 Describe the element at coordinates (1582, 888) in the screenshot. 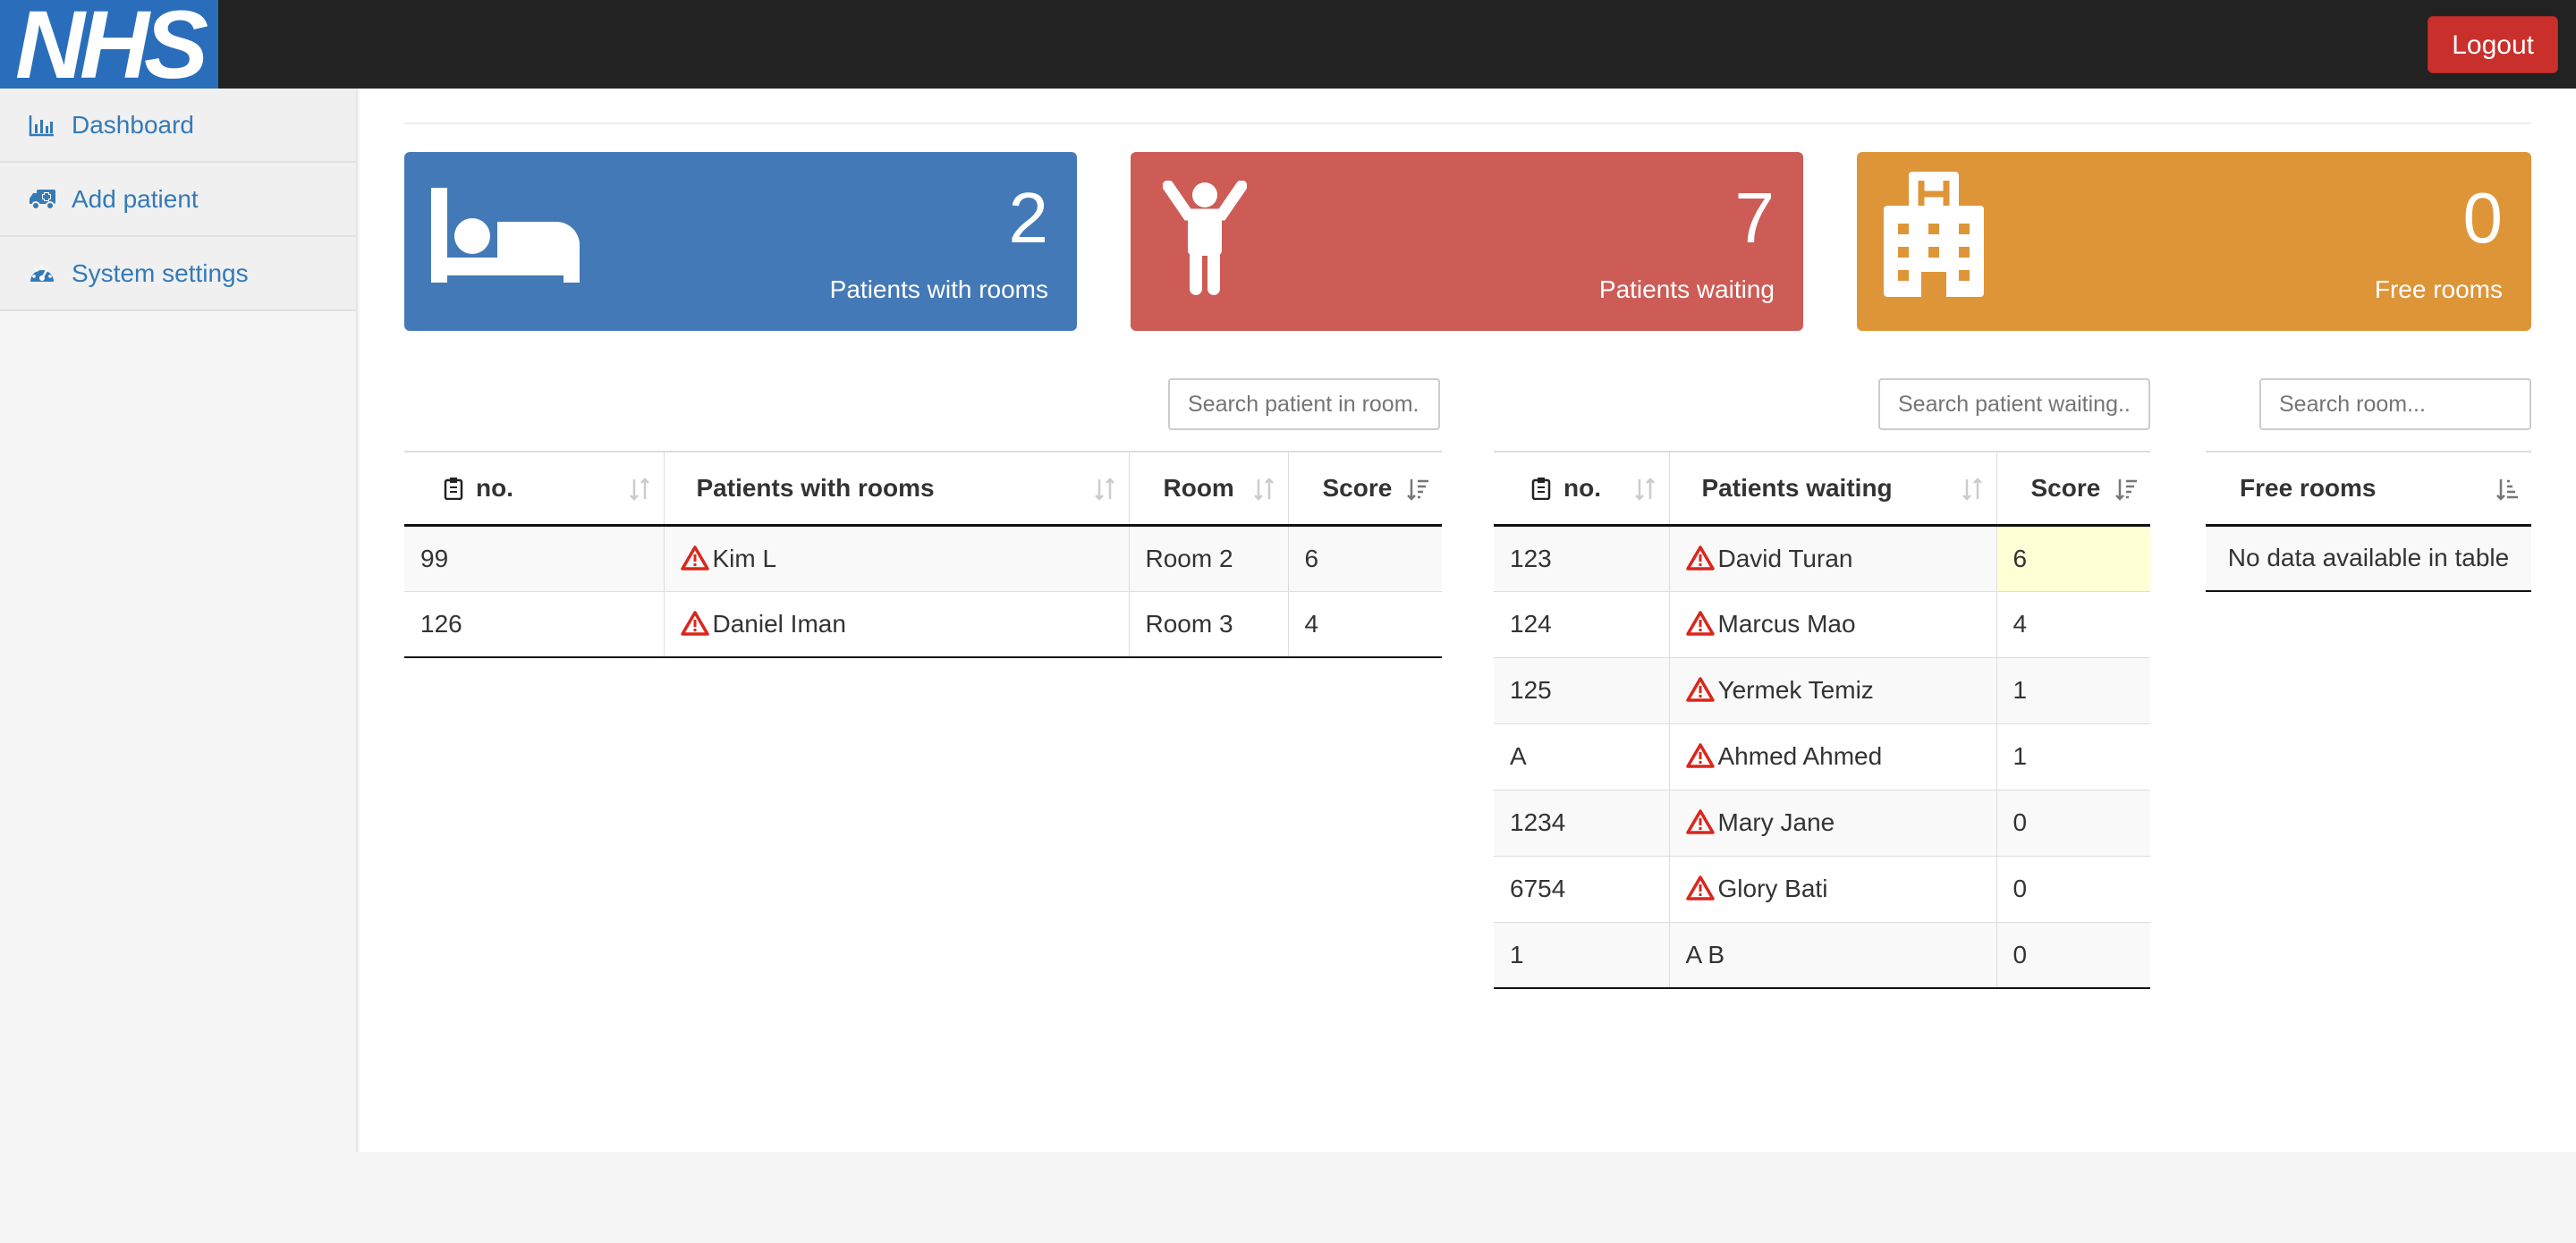

I see `cell-no: 6754` at that location.